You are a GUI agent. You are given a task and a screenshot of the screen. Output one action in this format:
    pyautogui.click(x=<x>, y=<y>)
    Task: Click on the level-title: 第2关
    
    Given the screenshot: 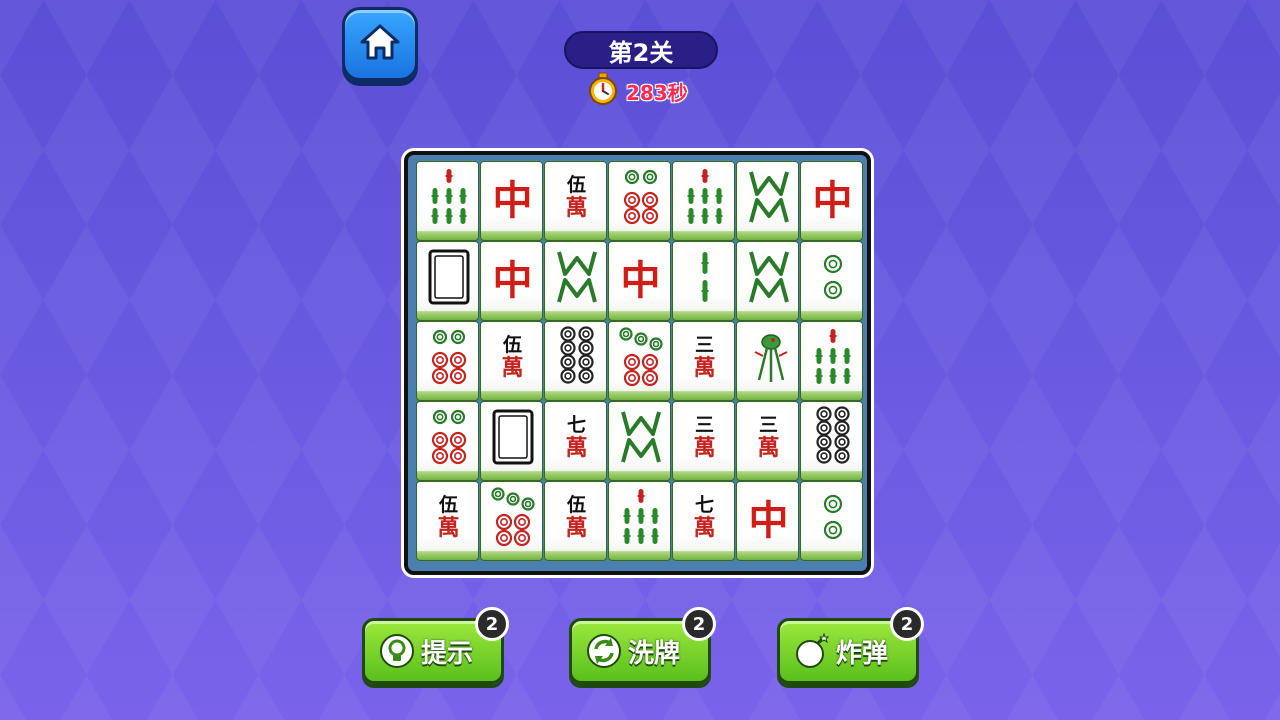 What is the action you would take?
    pyautogui.click(x=641, y=50)
    